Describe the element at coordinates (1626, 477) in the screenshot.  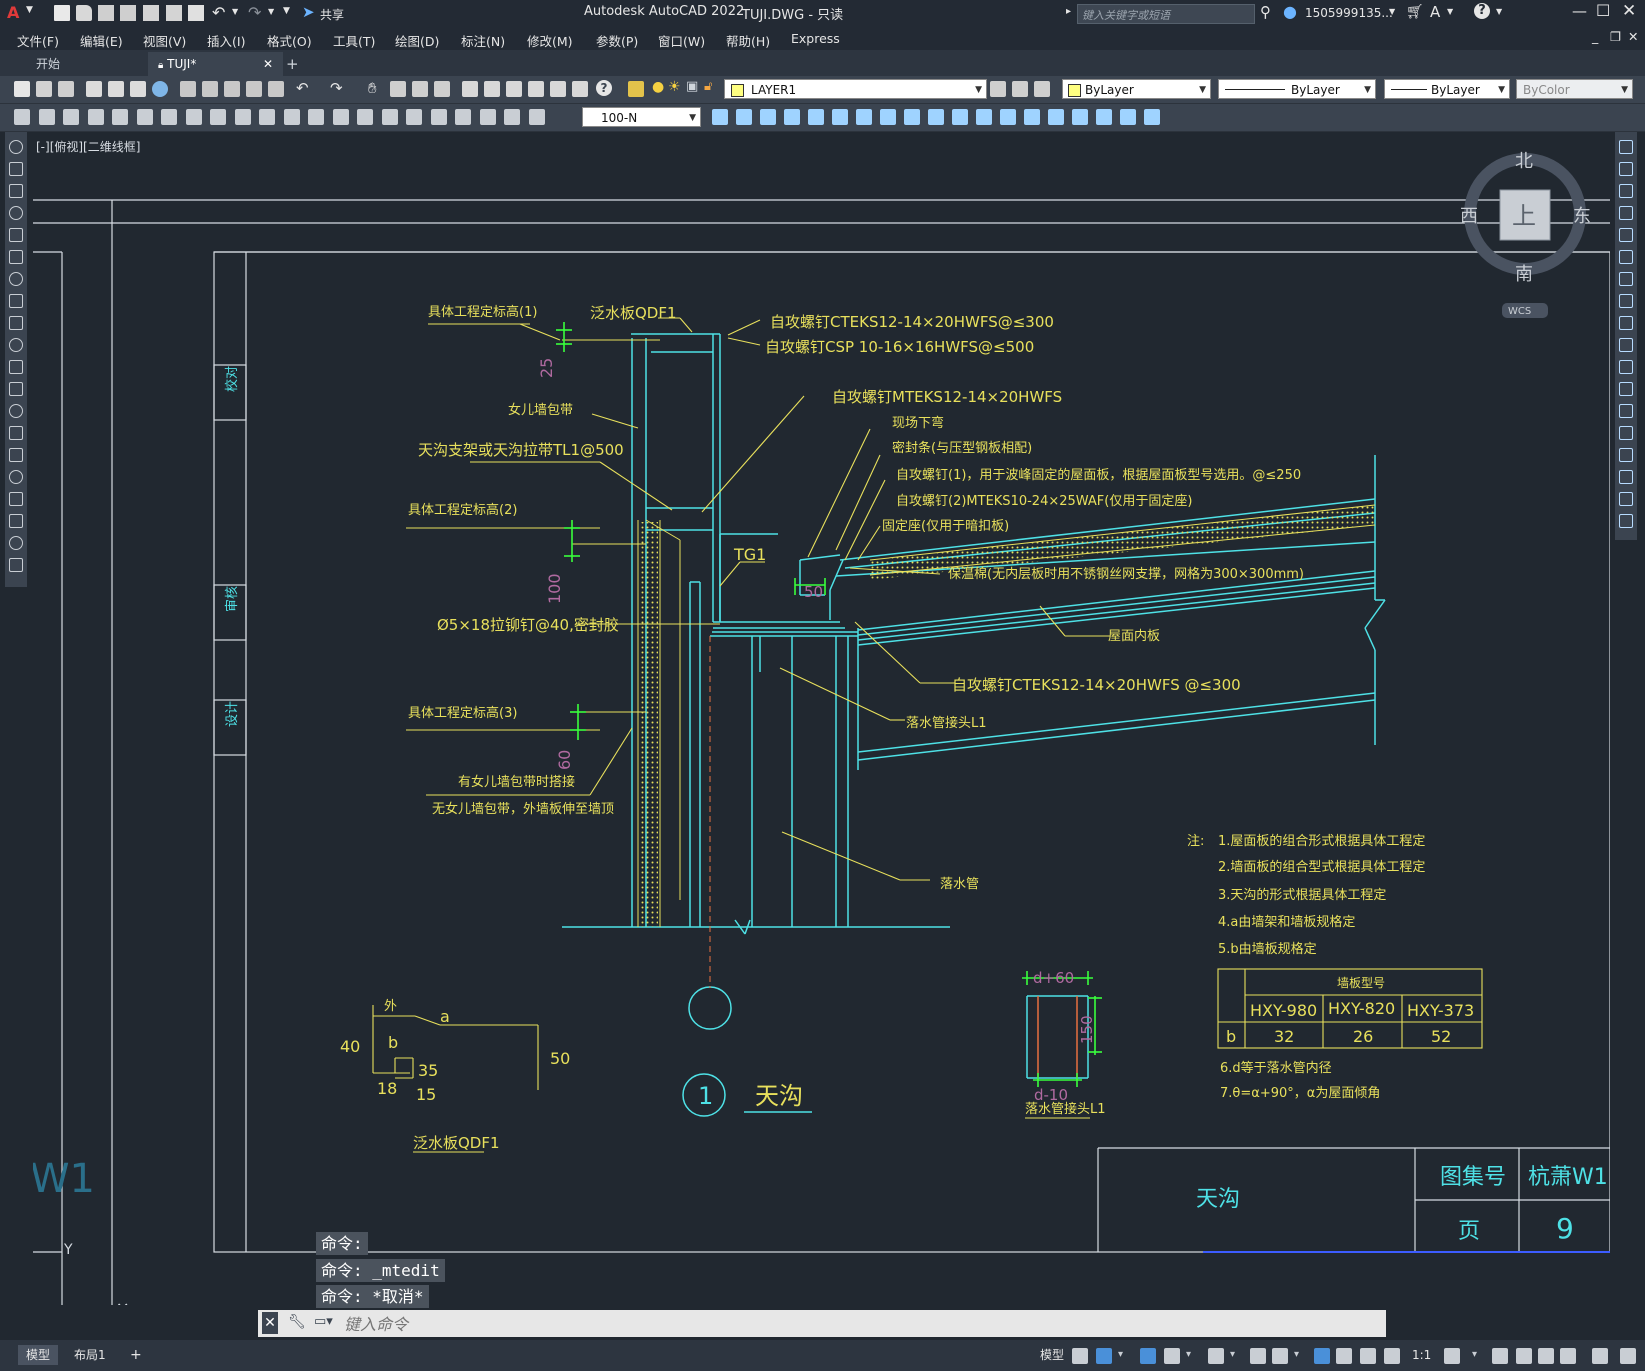
I see `fillet-icon` at that location.